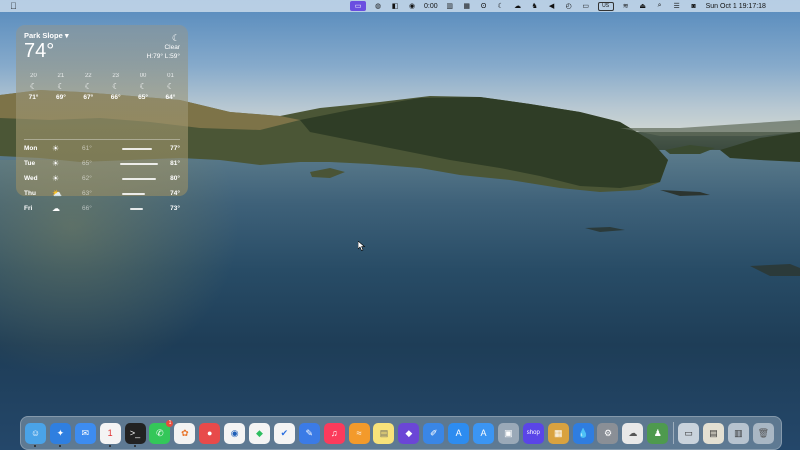 The image size is (800, 450). What do you see at coordinates (210, 433) in the screenshot?
I see `record-icon: ●` at bounding box center [210, 433].